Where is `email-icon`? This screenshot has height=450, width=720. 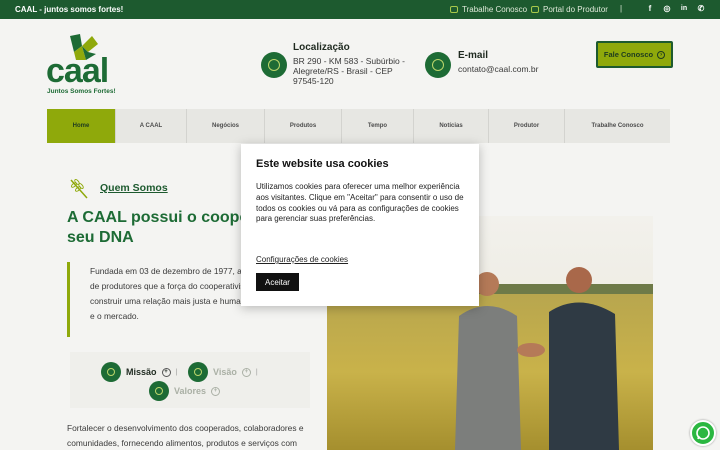 email-icon is located at coordinates (438, 65).